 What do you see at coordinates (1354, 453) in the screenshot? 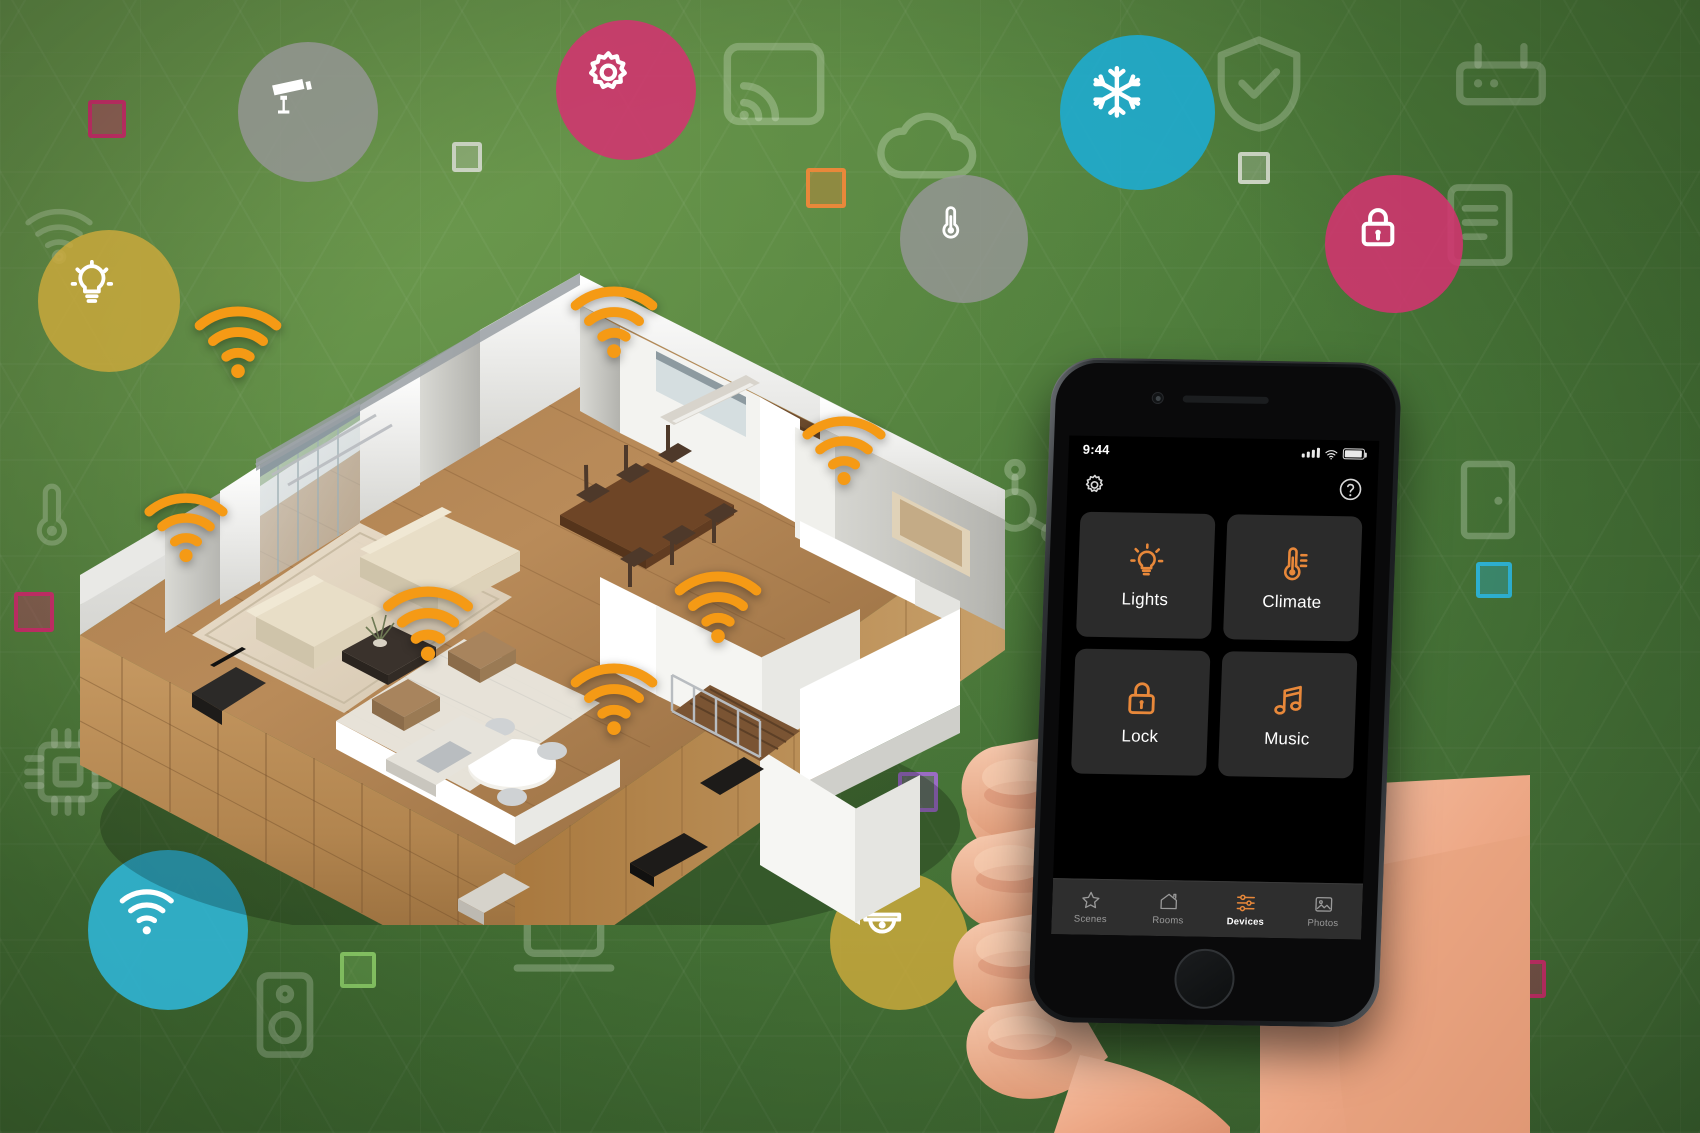
I see `battery-icon` at bounding box center [1354, 453].